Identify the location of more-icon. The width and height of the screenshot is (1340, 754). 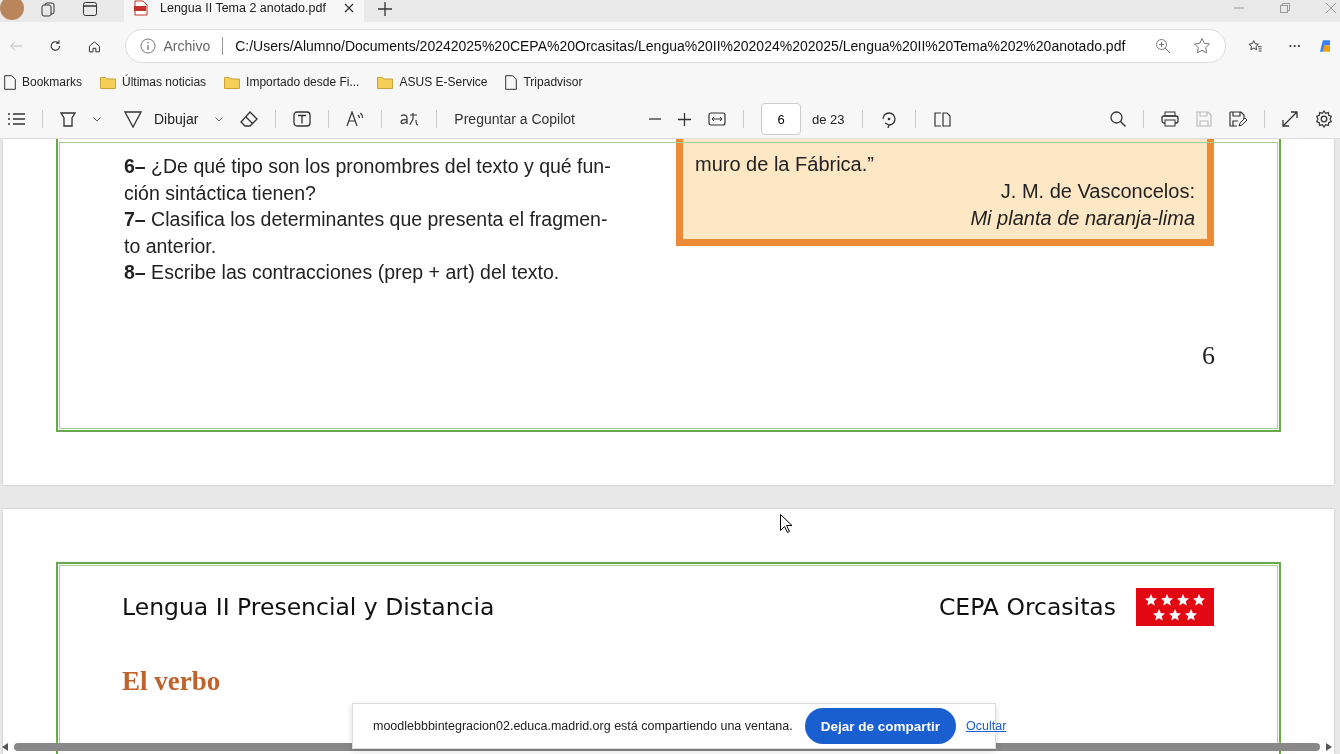
(1294, 46).